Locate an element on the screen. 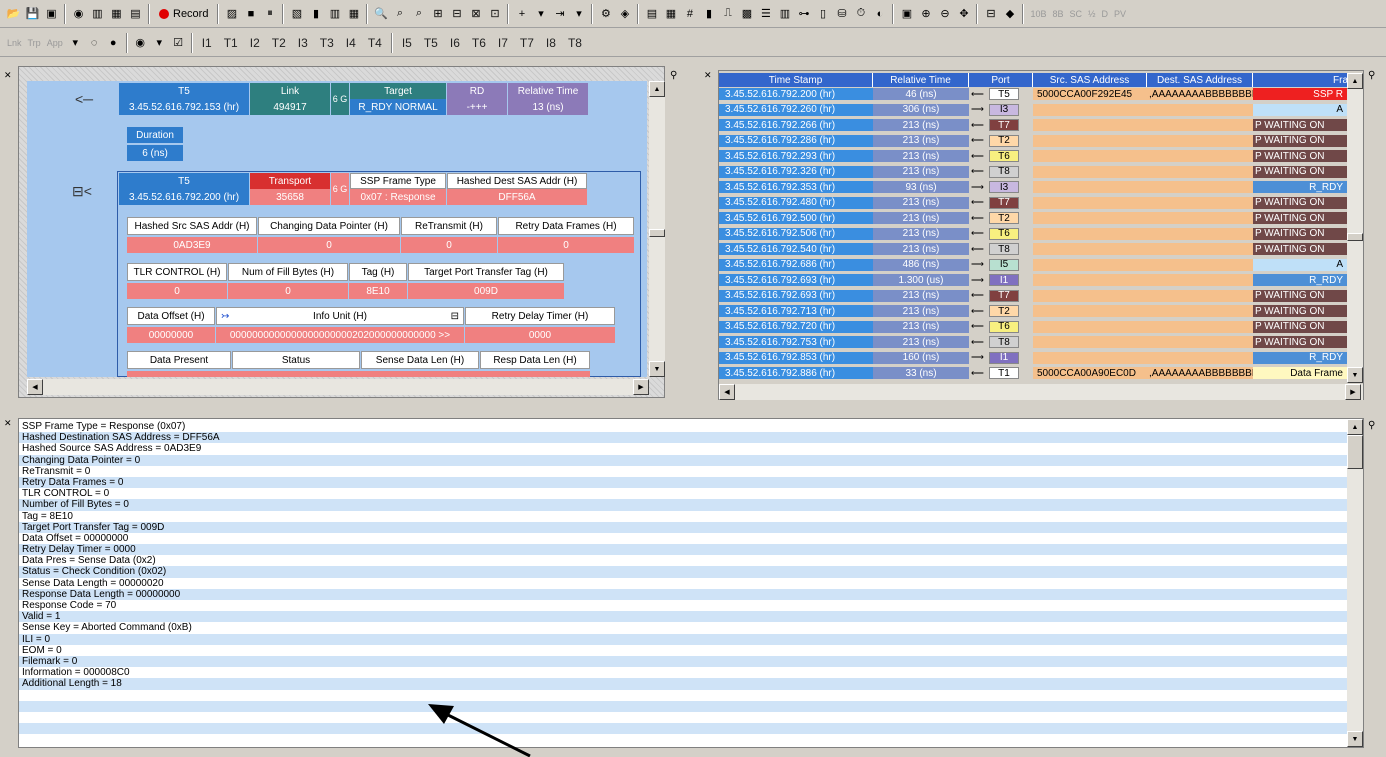 The width and height of the screenshot is (1386, 757). cell-timestamp: 3.45.52.616.792.853 (hr) is located at coordinates (796, 357).